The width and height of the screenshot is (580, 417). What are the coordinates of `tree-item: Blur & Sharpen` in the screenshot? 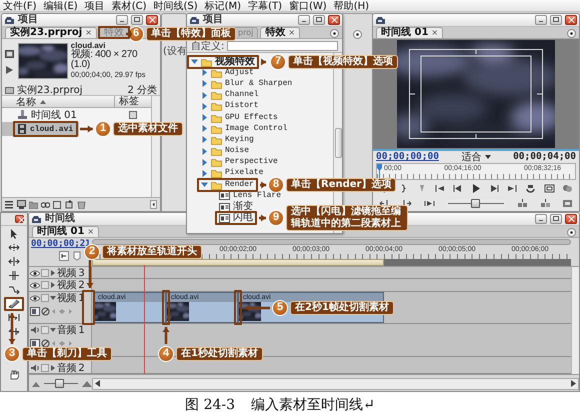 It's located at (247, 83).